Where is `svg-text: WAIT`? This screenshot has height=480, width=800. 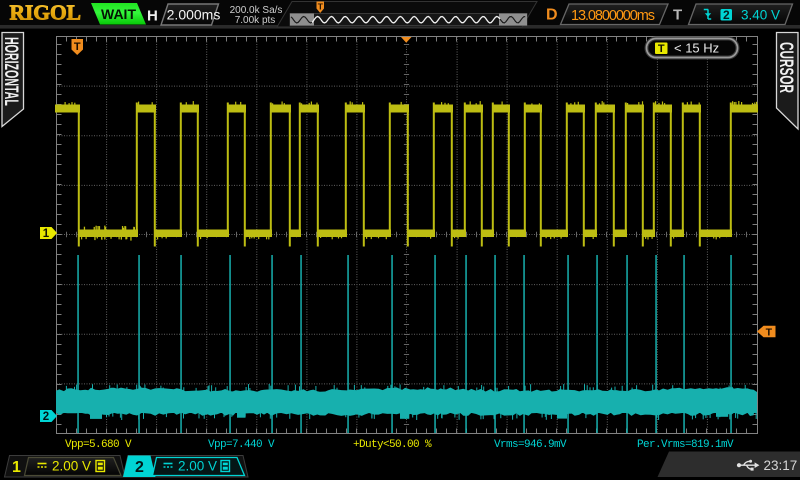 svg-text: WAIT is located at coordinates (118, 14).